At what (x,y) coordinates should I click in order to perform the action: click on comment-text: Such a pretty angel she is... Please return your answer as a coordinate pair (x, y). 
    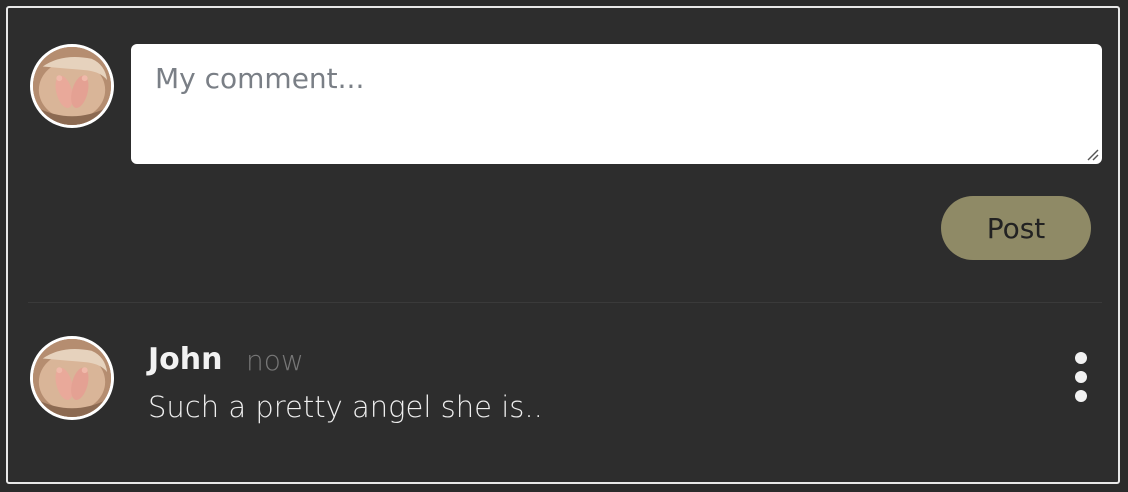
    Looking at the image, I should click on (345, 407).